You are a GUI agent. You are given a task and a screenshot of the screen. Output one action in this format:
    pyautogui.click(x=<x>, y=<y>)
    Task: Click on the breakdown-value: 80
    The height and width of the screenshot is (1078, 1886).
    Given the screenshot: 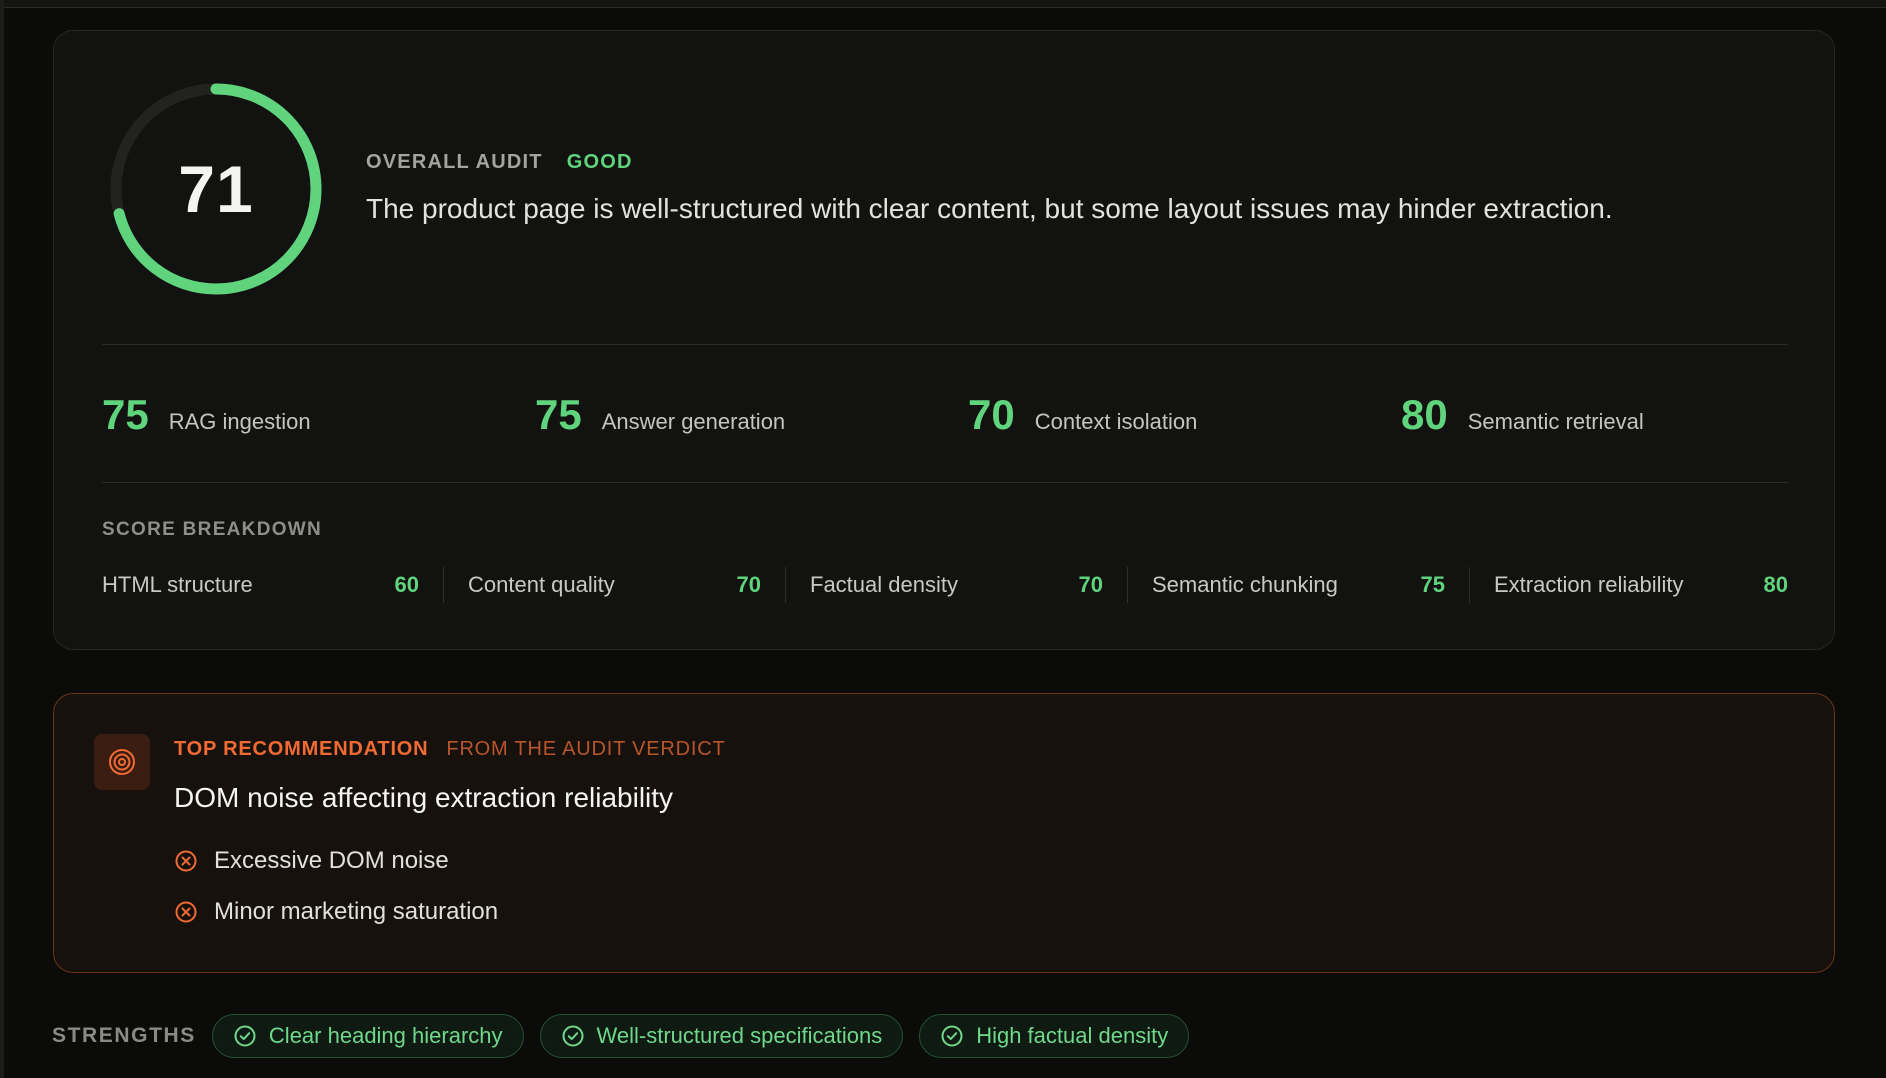 What is the action you would take?
    pyautogui.click(x=1775, y=584)
    